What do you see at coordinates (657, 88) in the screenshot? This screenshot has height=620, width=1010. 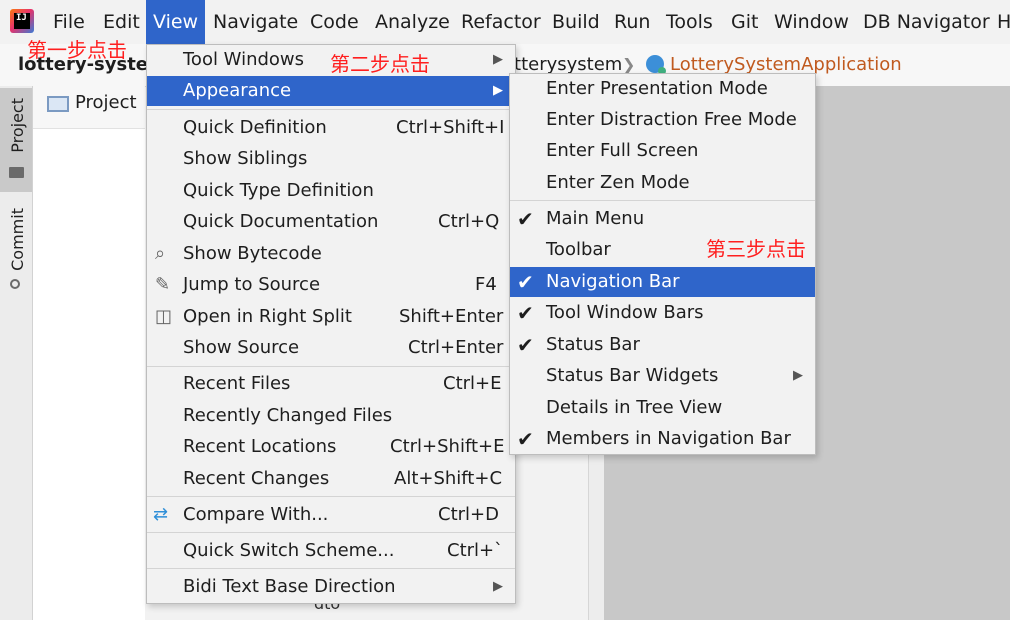 I see `menu-item-label: Enter Presentation Mode` at bounding box center [657, 88].